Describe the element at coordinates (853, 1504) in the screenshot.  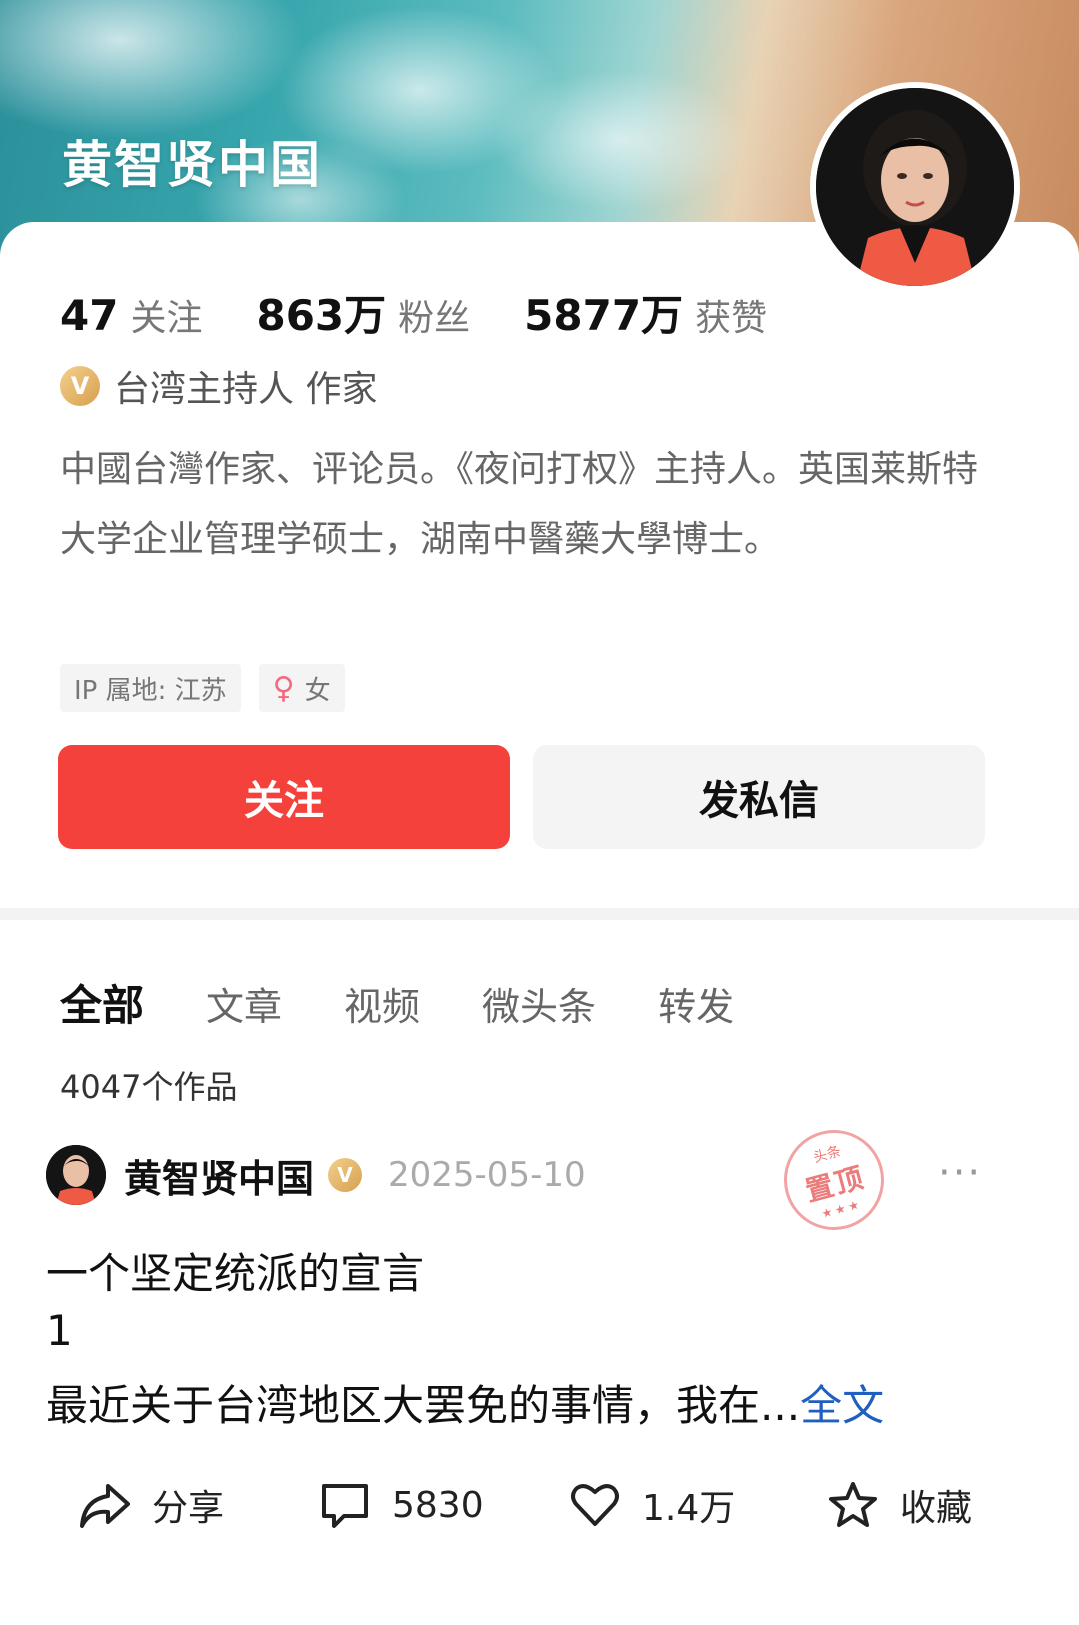
I see `star-icon` at that location.